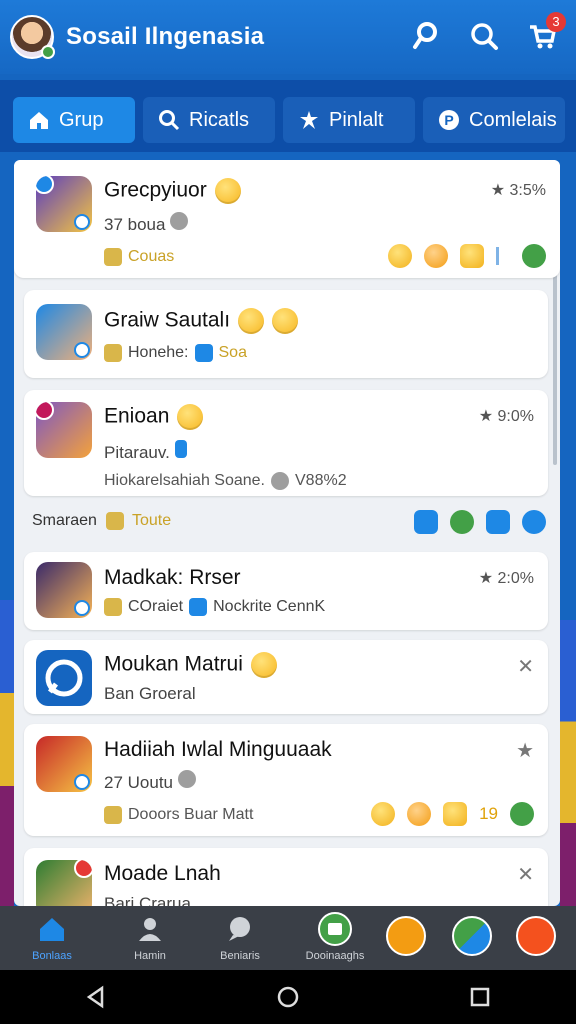 The height and width of the screenshot is (1024, 576). What do you see at coordinates (64, 678) in the screenshot?
I see `chat-app-icon` at bounding box center [64, 678].